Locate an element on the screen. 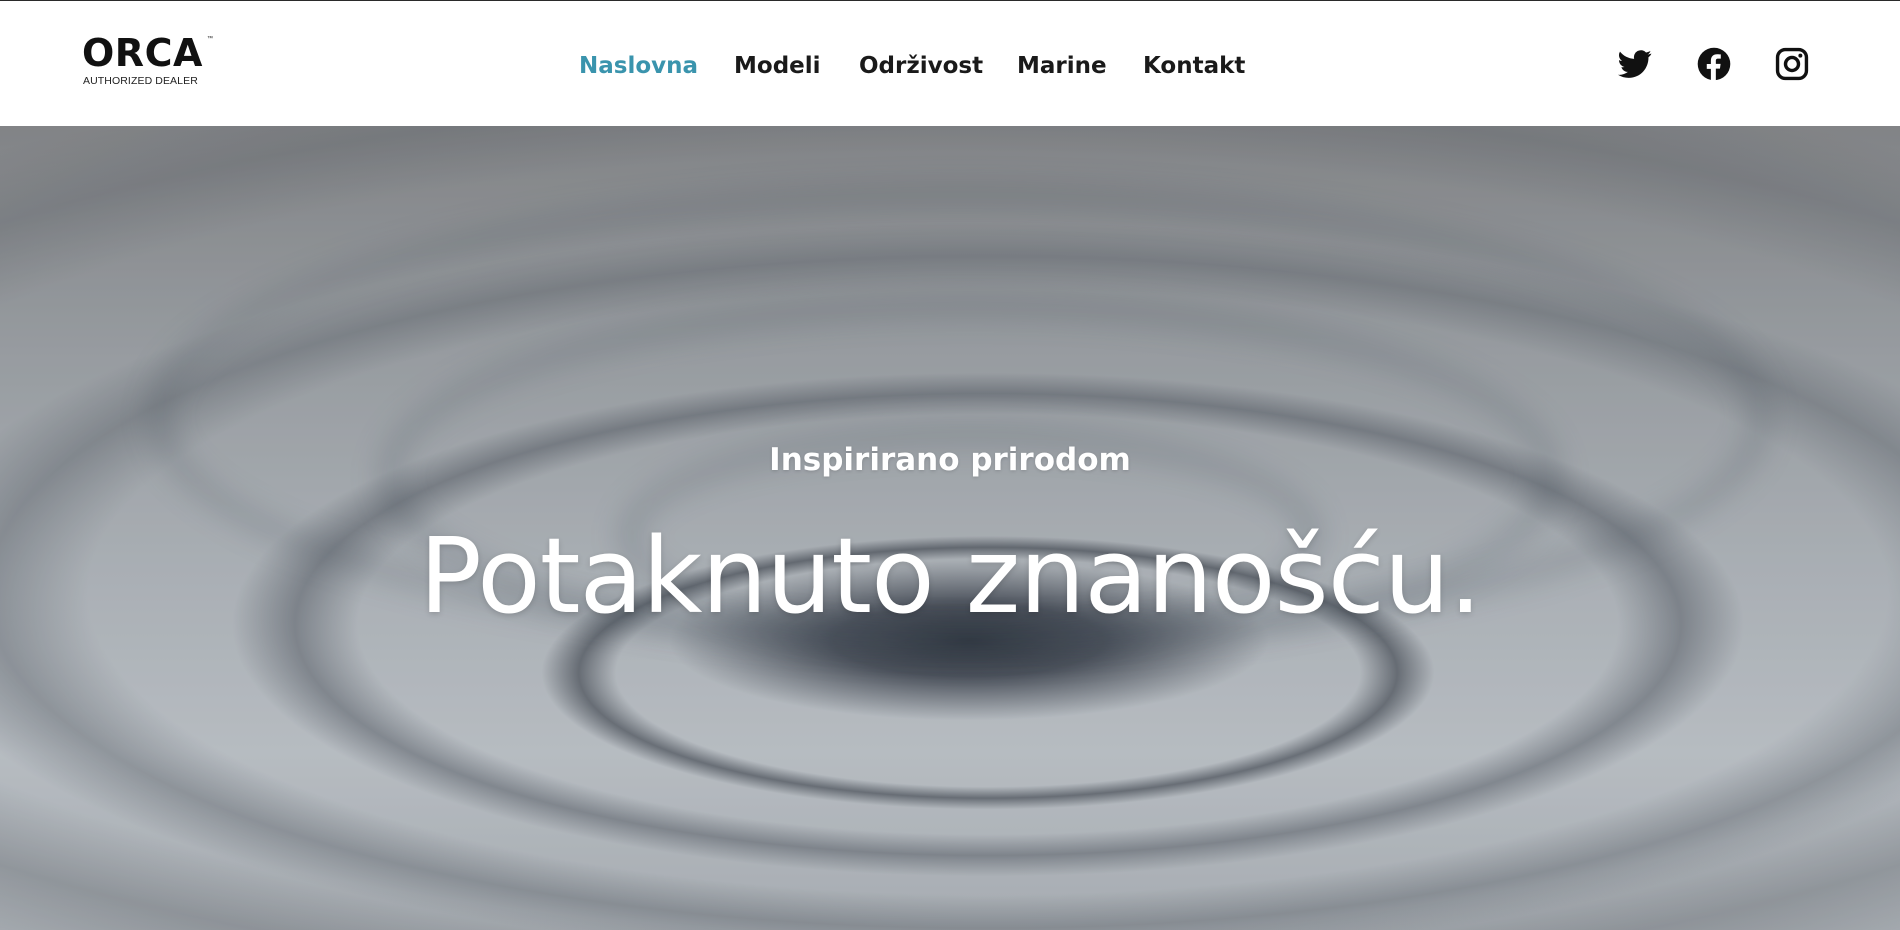 The width and height of the screenshot is (1900, 930). instagram-icon is located at coordinates (1792, 64).